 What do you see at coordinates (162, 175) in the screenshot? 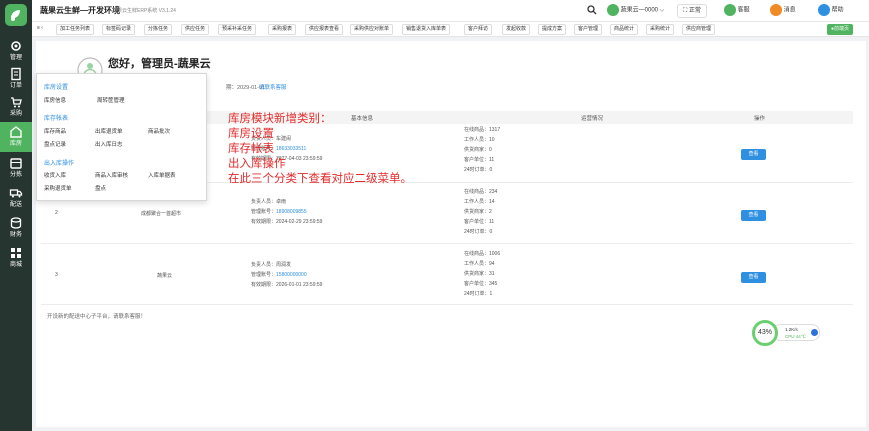
I see `menu-item: 入库单据表` at bounding box center [162, 175].